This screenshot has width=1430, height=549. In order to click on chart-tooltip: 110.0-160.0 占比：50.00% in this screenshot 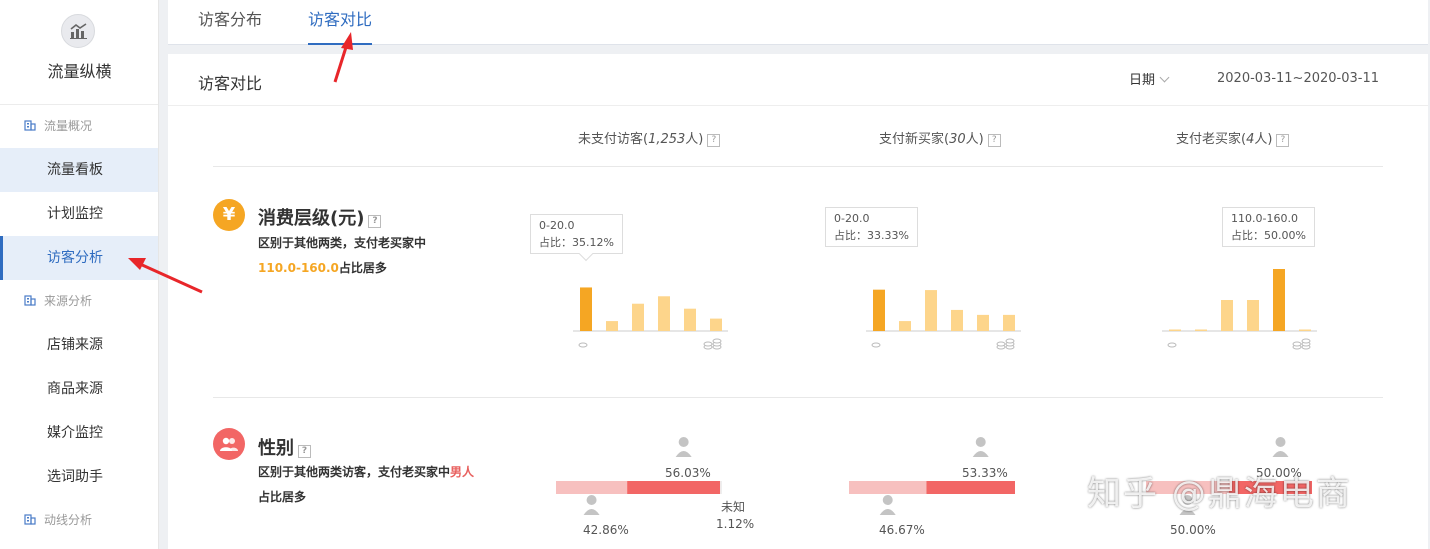, I will do `click(1268, 227)`.